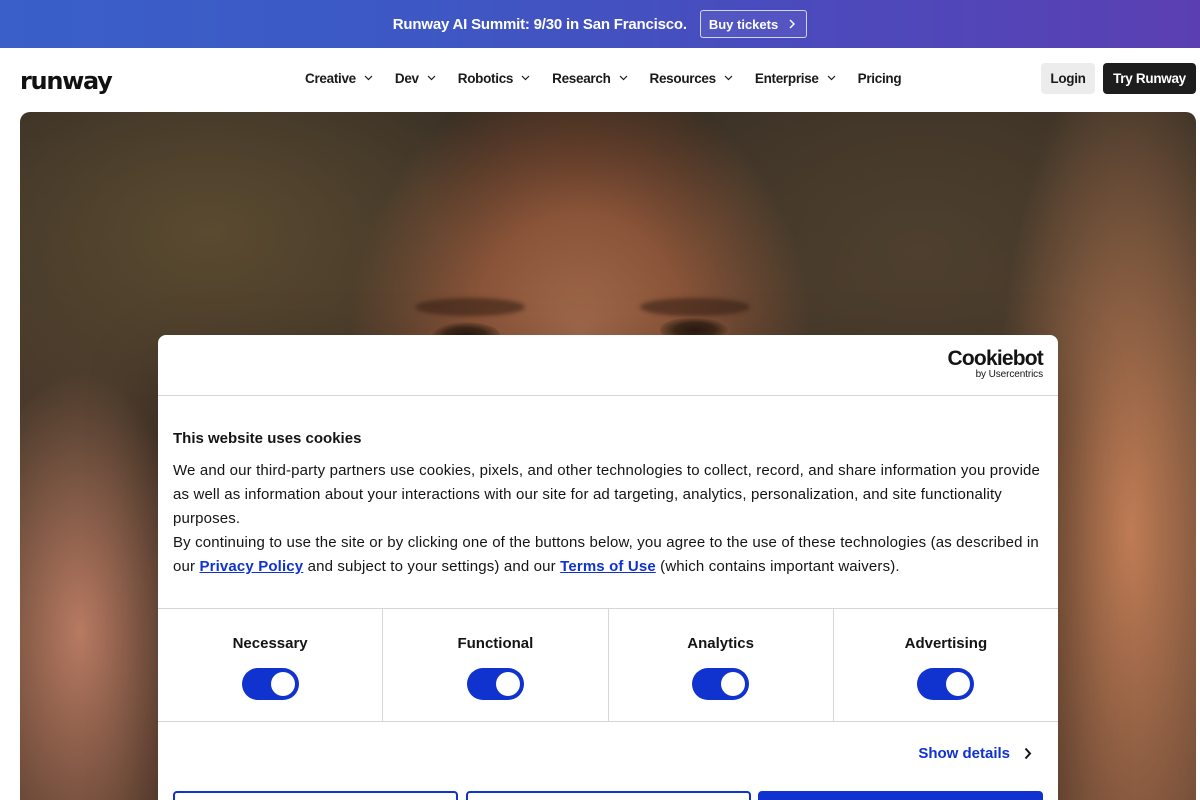 This screenshot has width=1200, height=800. What do you see at coordinates (496, 665) in the screenshot?
I see `cookie-category-functional: Functional` at bounding box center [496, 665].